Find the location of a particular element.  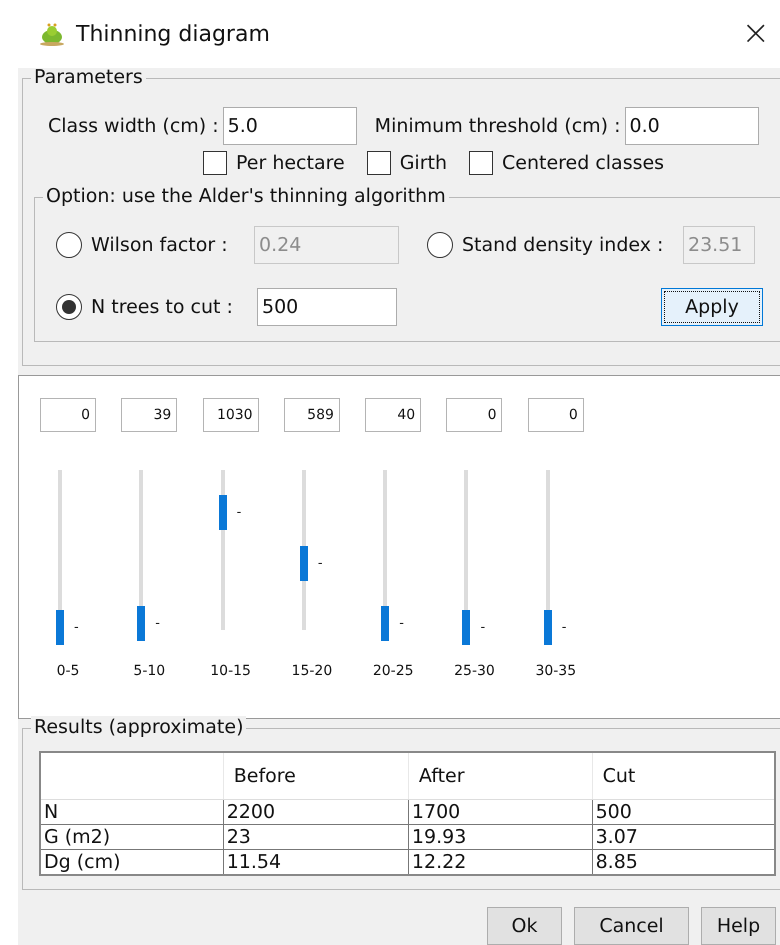

field-label: Class width (cm) : is located at coordinates (133, 126).